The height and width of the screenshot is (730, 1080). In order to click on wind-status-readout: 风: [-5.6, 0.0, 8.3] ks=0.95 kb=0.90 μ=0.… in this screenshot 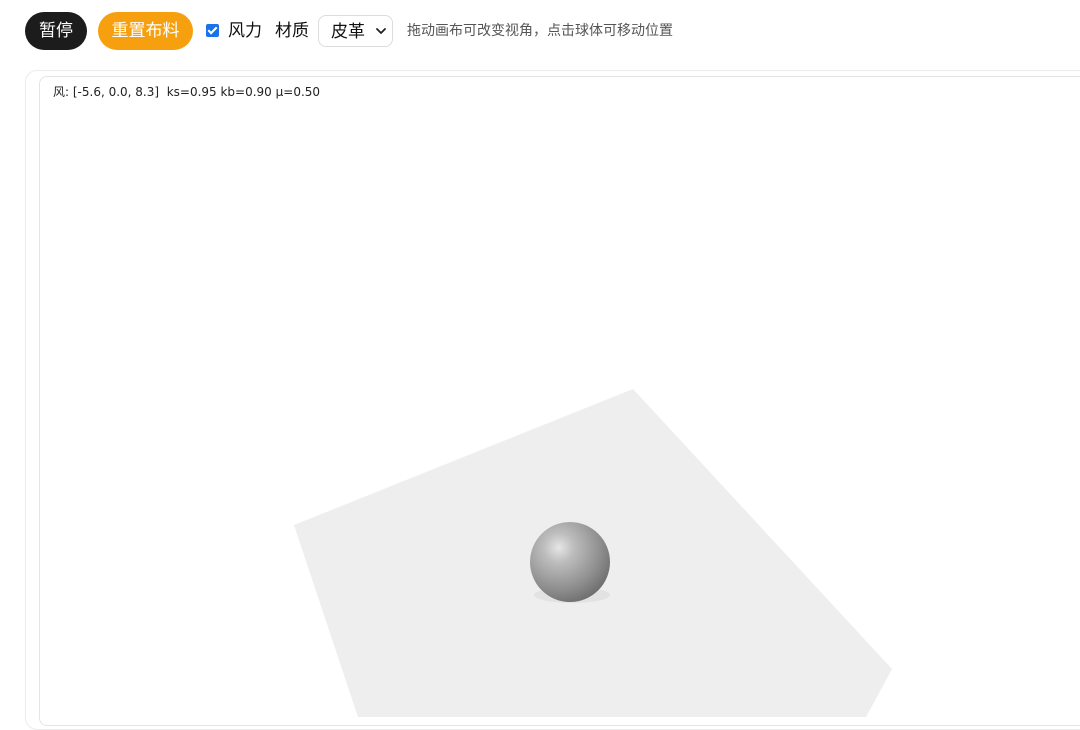, I will do `click(187, 92)`.